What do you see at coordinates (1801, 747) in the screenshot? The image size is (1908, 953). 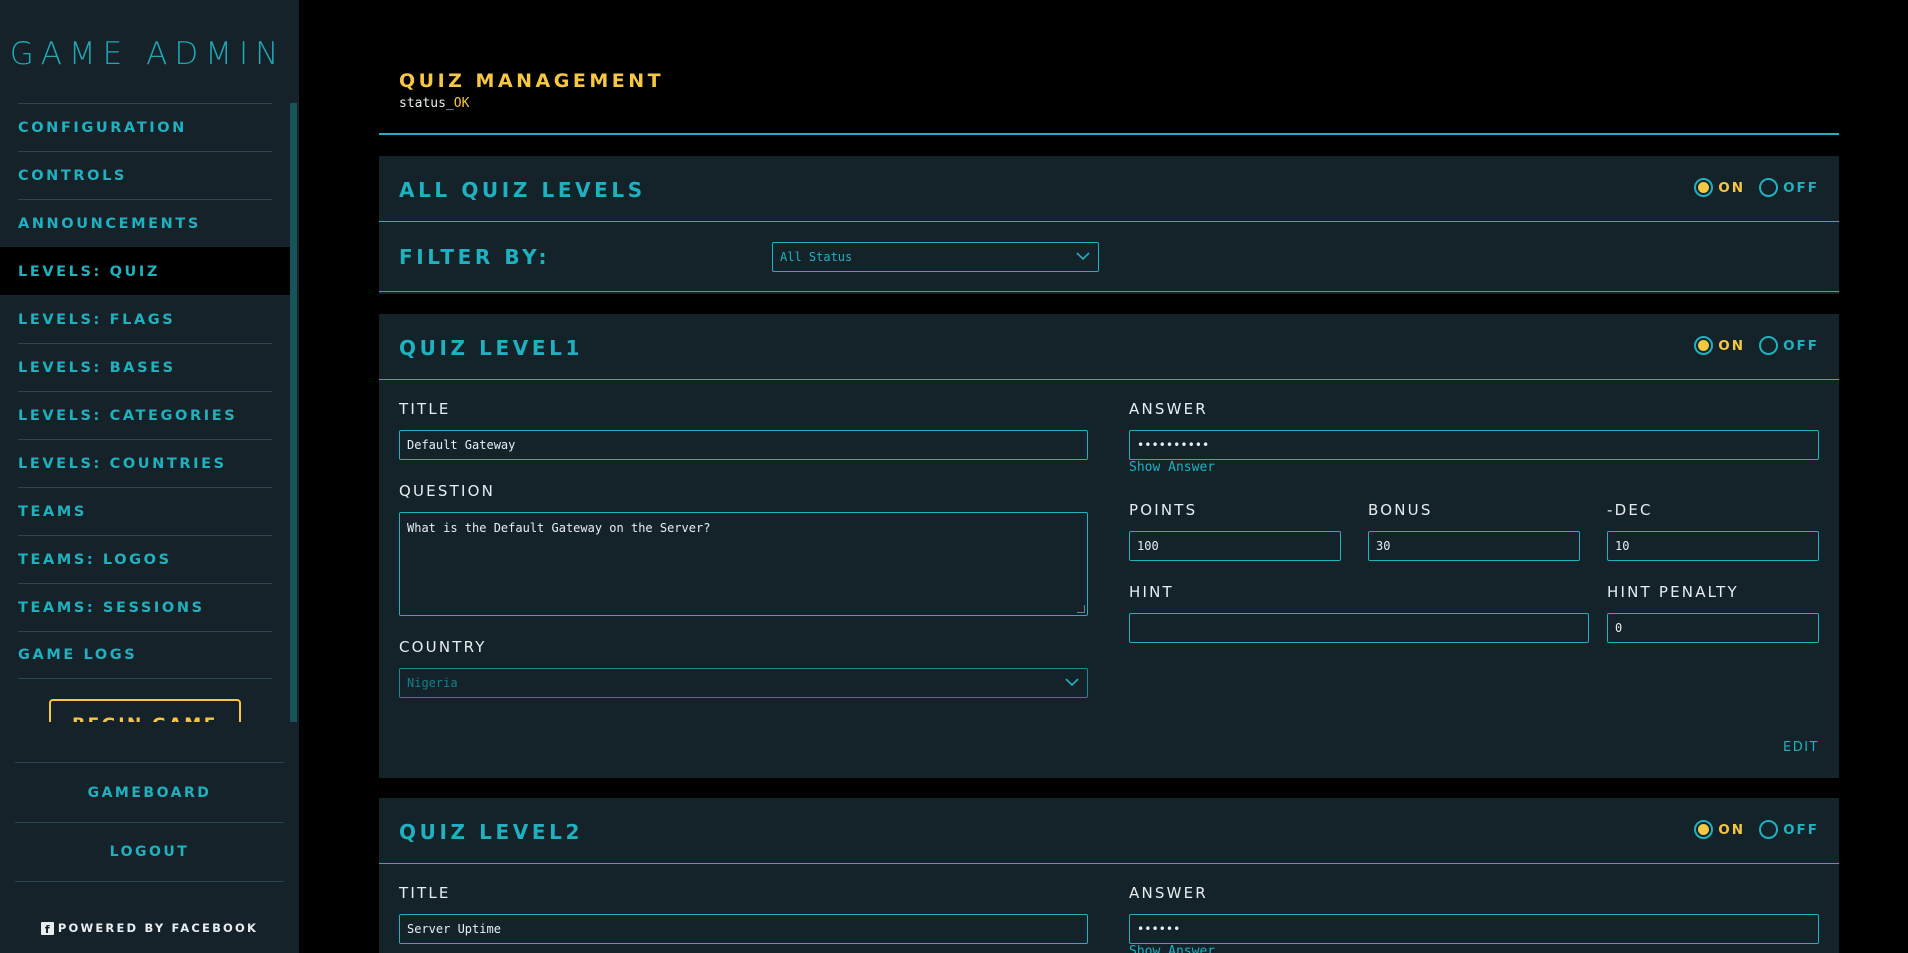 I see `edit-button: EDIT` at bounding box center [1801, 747].